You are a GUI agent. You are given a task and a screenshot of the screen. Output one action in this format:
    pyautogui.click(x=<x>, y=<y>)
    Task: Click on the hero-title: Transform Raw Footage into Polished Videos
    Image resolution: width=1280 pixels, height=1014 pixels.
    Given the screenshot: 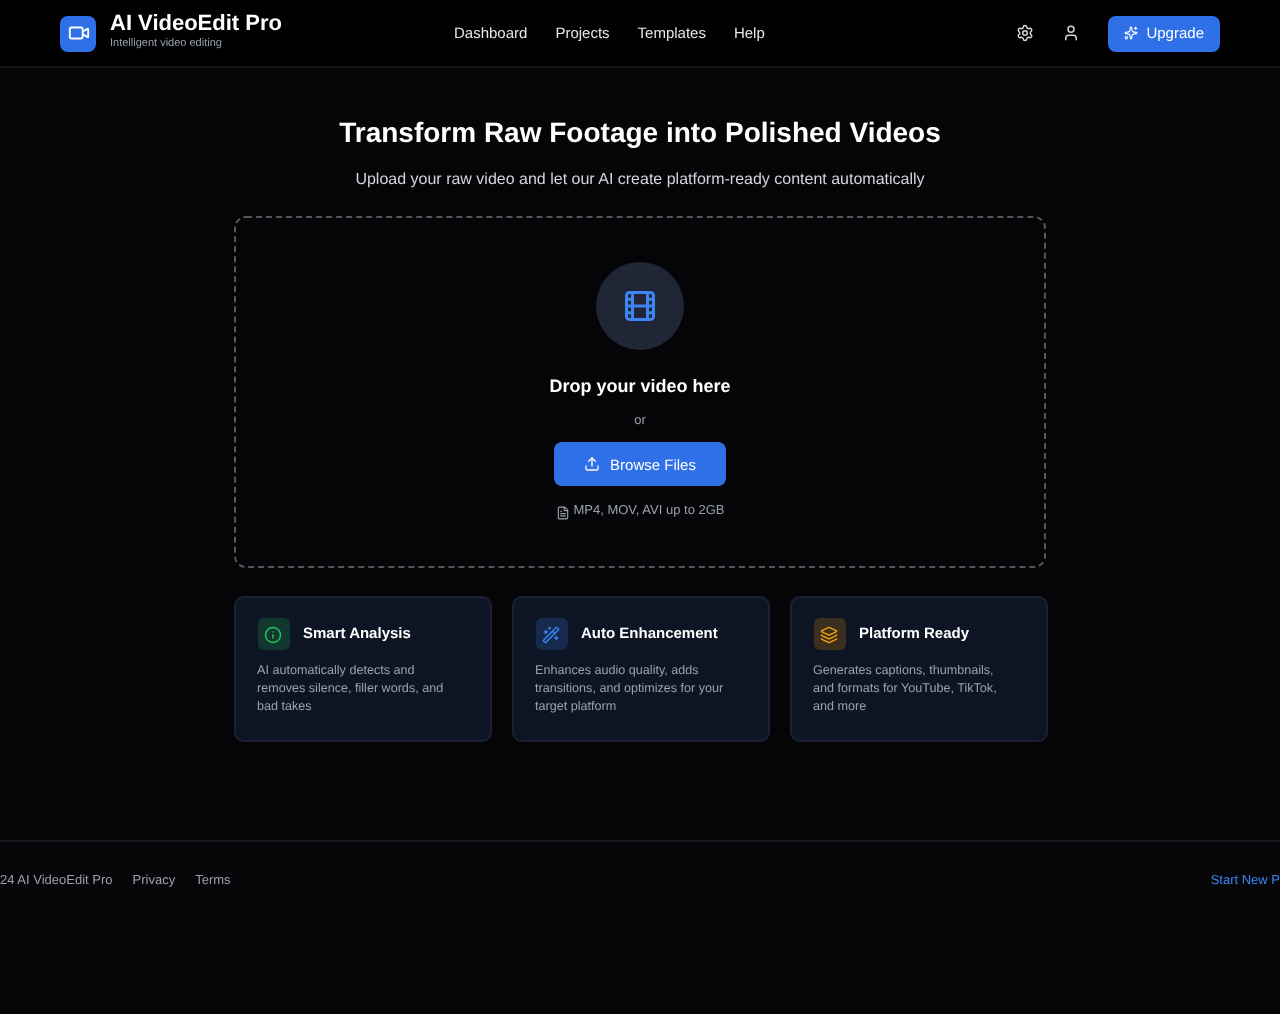 What is the action you would take?
    pyautogui.click(x=640, y=133)
    